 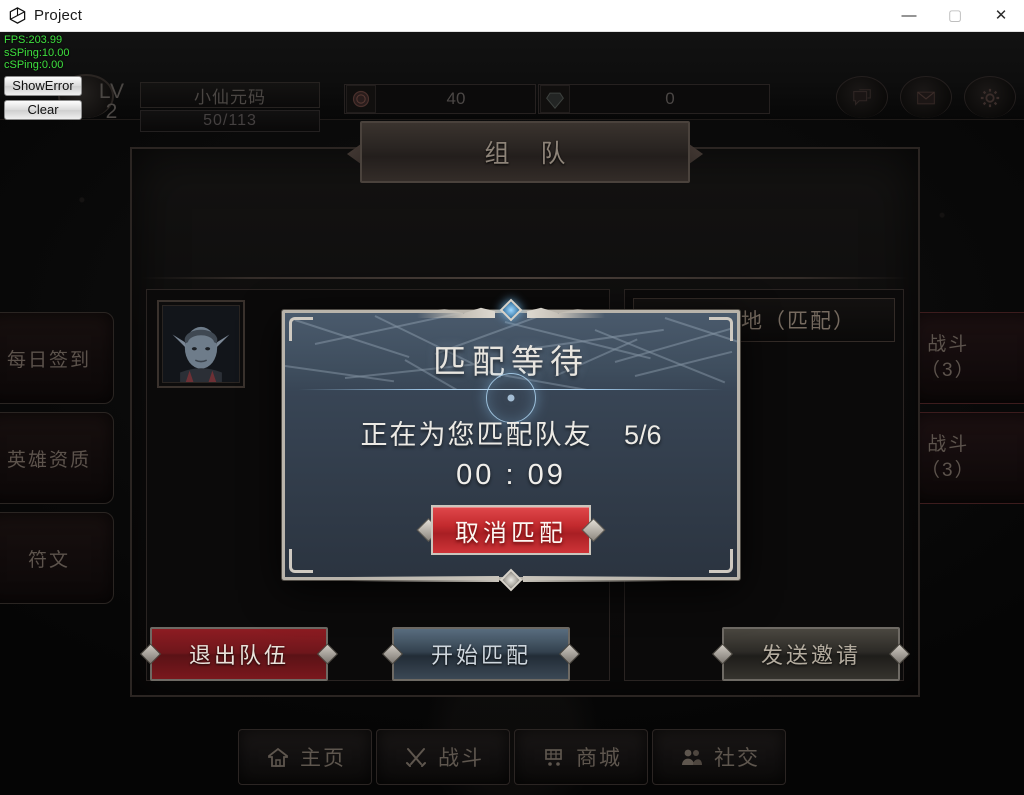 I want to click on matching-timer: 00 : 09, so click(x=511, y=475).